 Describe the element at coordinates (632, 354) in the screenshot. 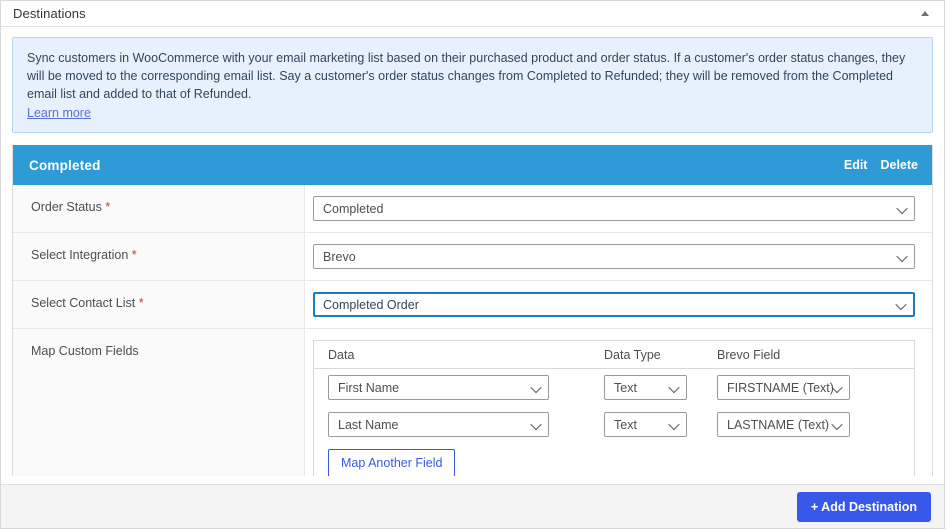

I see `column-header-data-type: Data Type` at that location.